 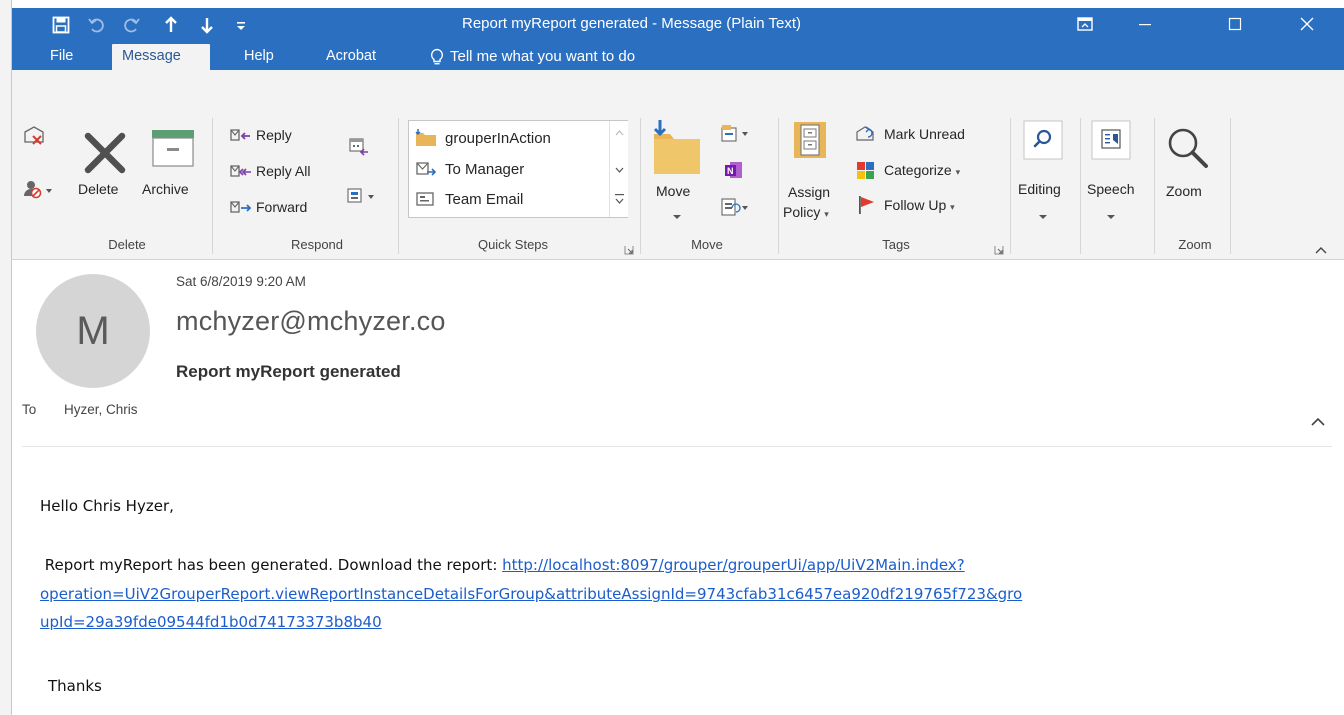 What do you see at coordinates (673, 191) in the screenshot?
I see `move-button: Move` at bounding box center [673, 191].